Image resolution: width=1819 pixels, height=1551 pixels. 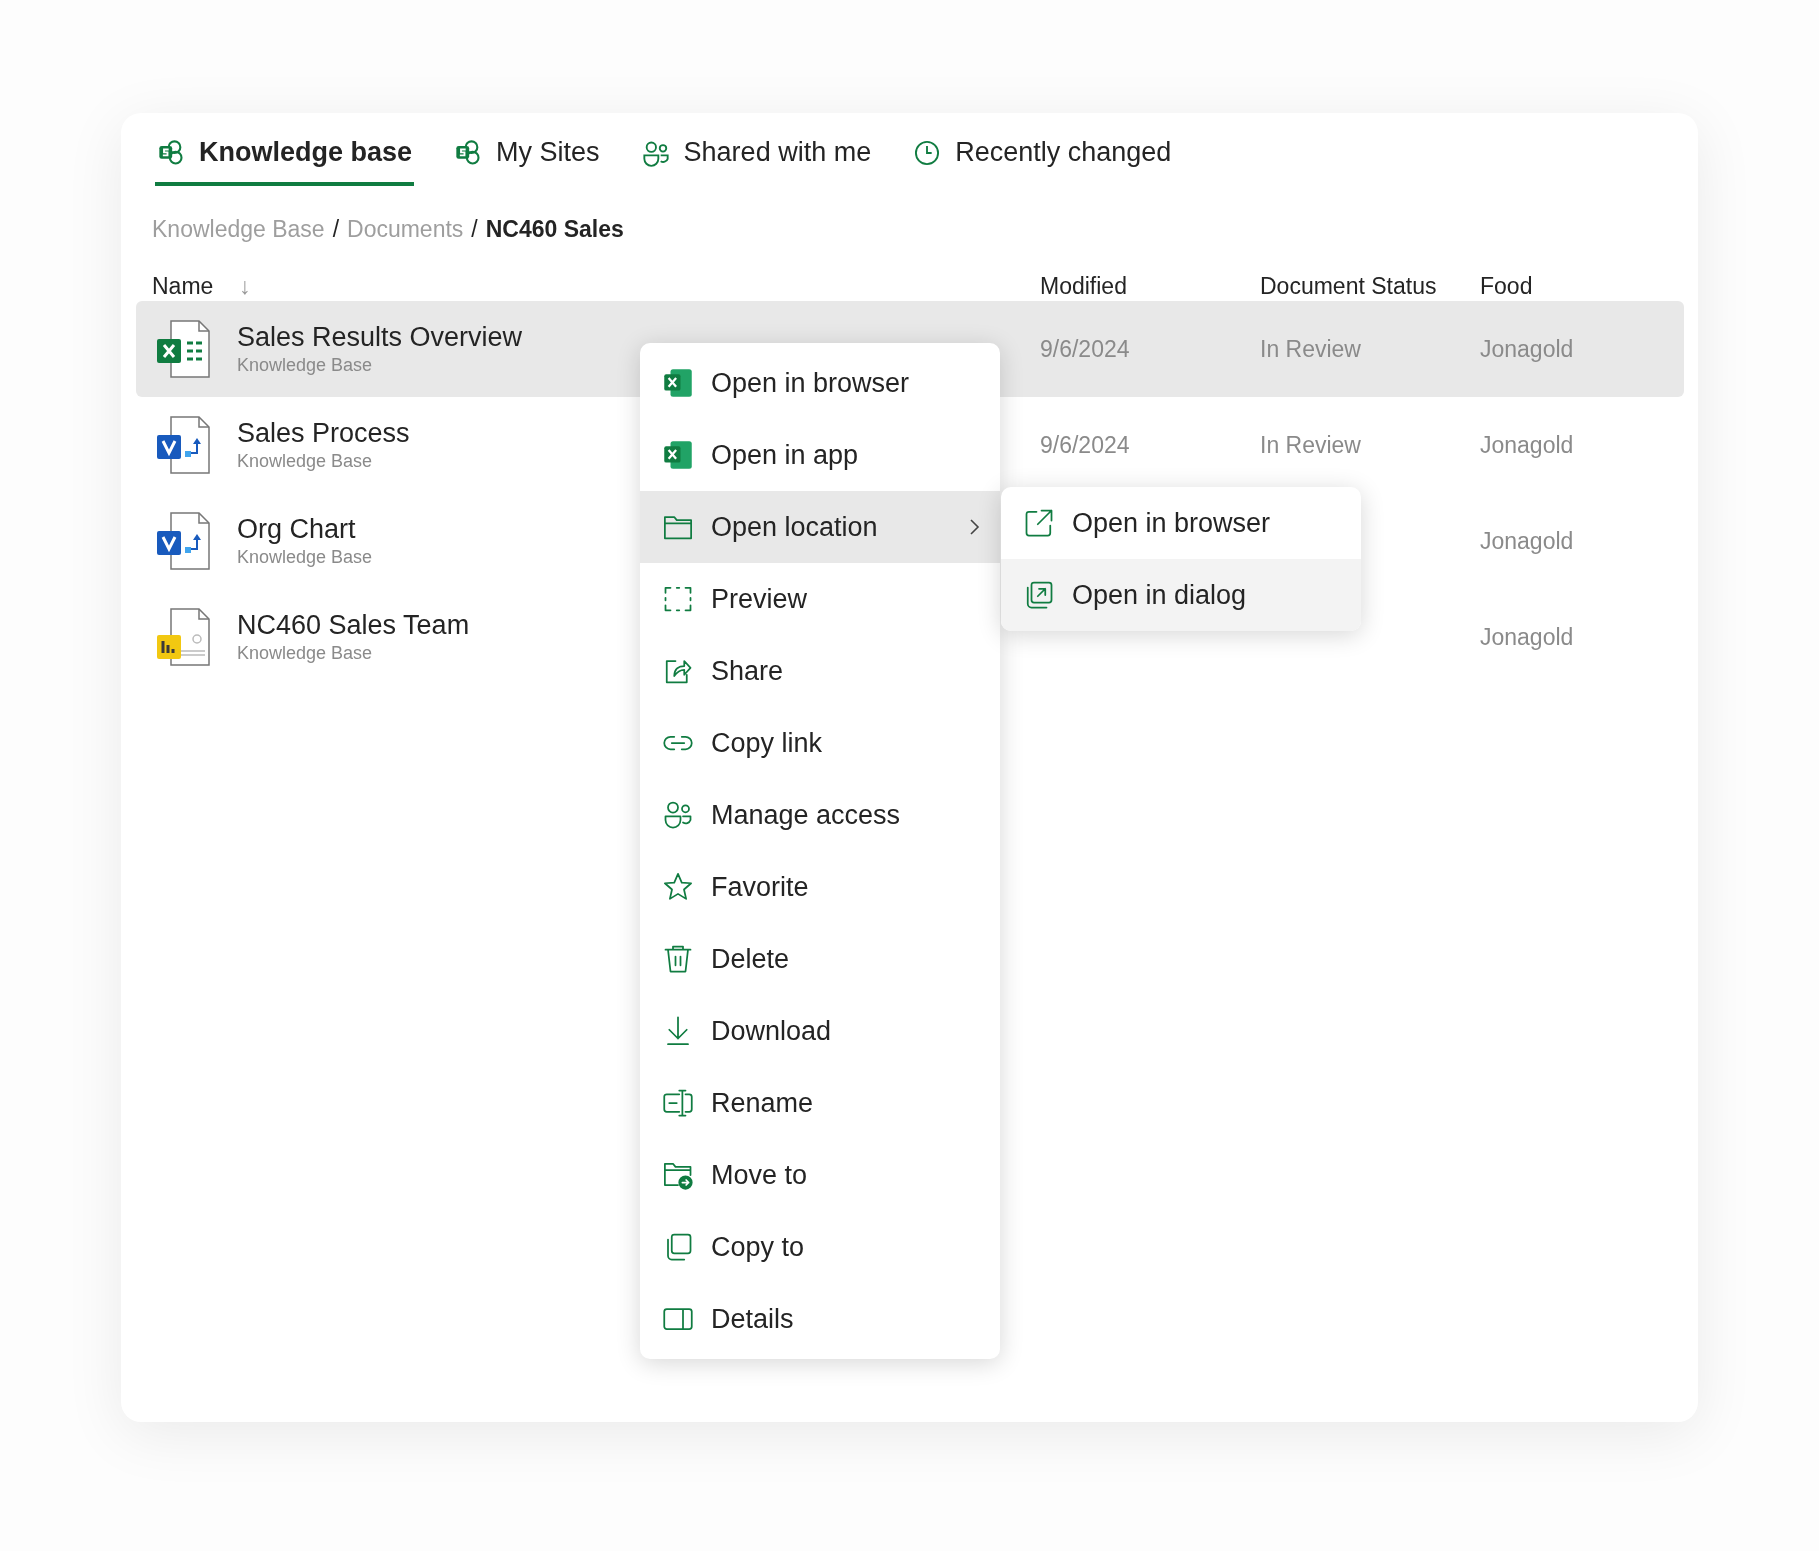 I want to click on file-name: NC460 Sales Team, so click(x=353, y=625).